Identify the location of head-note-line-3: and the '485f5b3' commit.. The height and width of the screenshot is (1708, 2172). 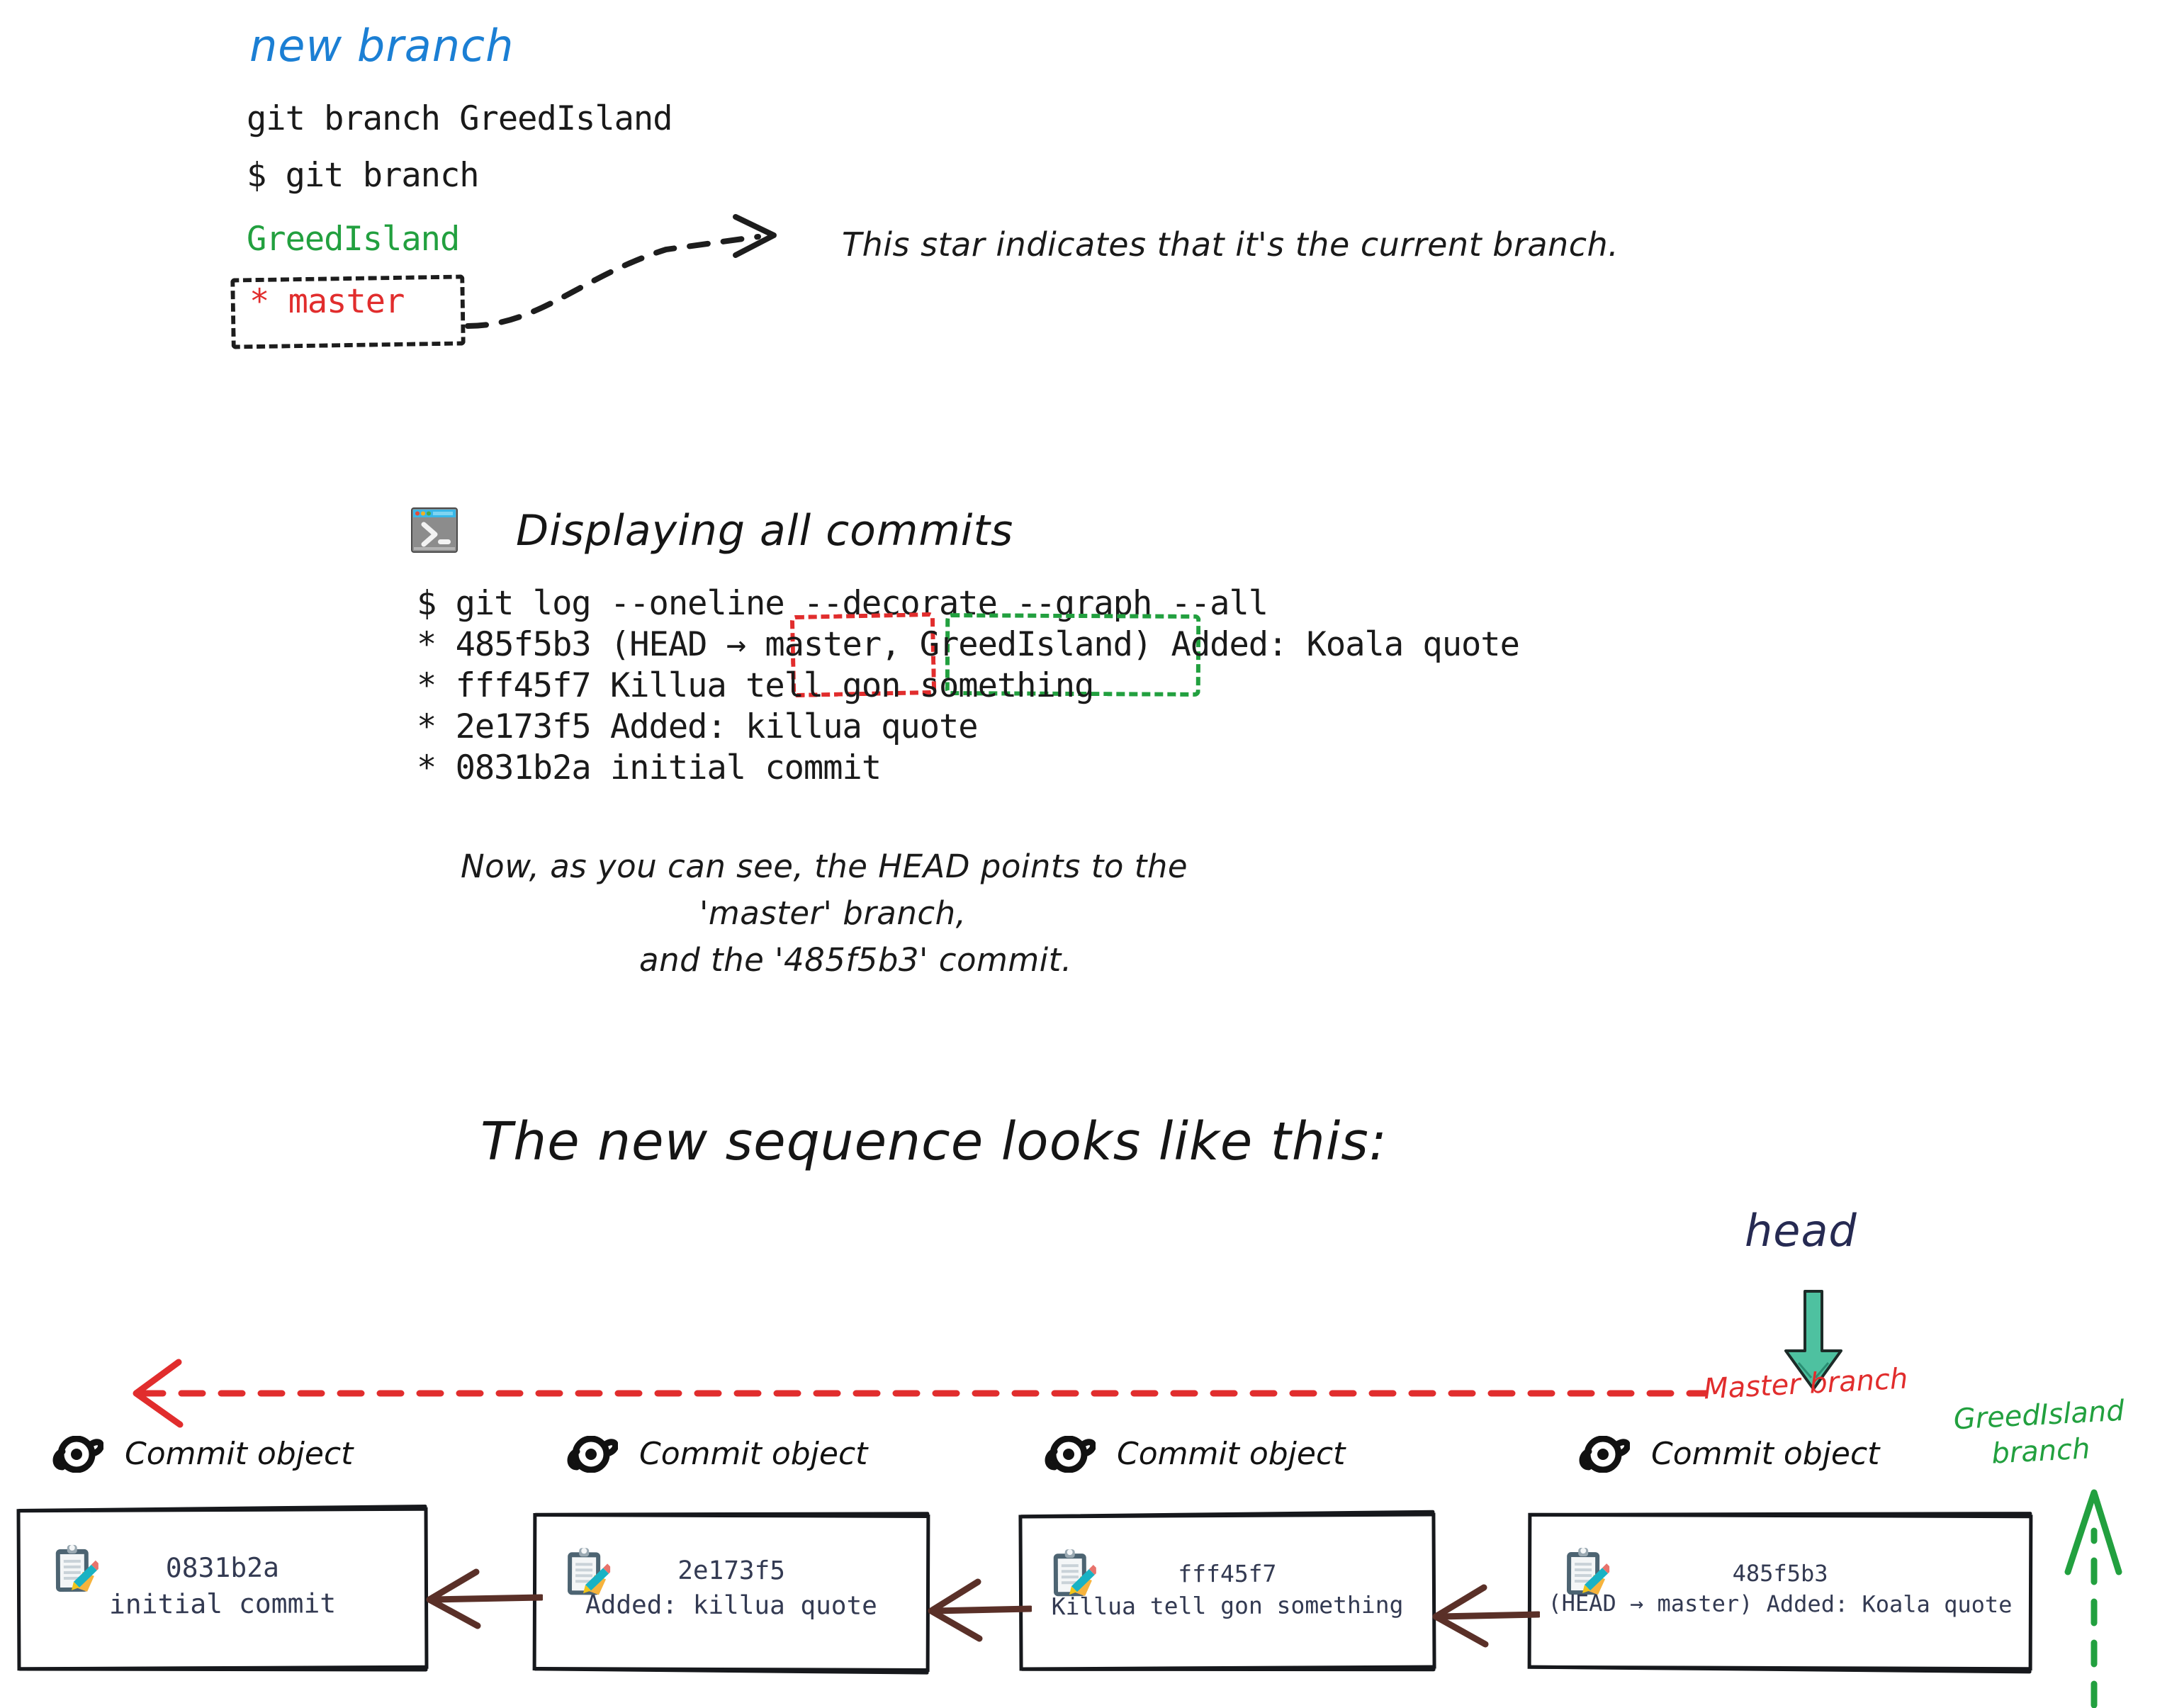
(855, 960).